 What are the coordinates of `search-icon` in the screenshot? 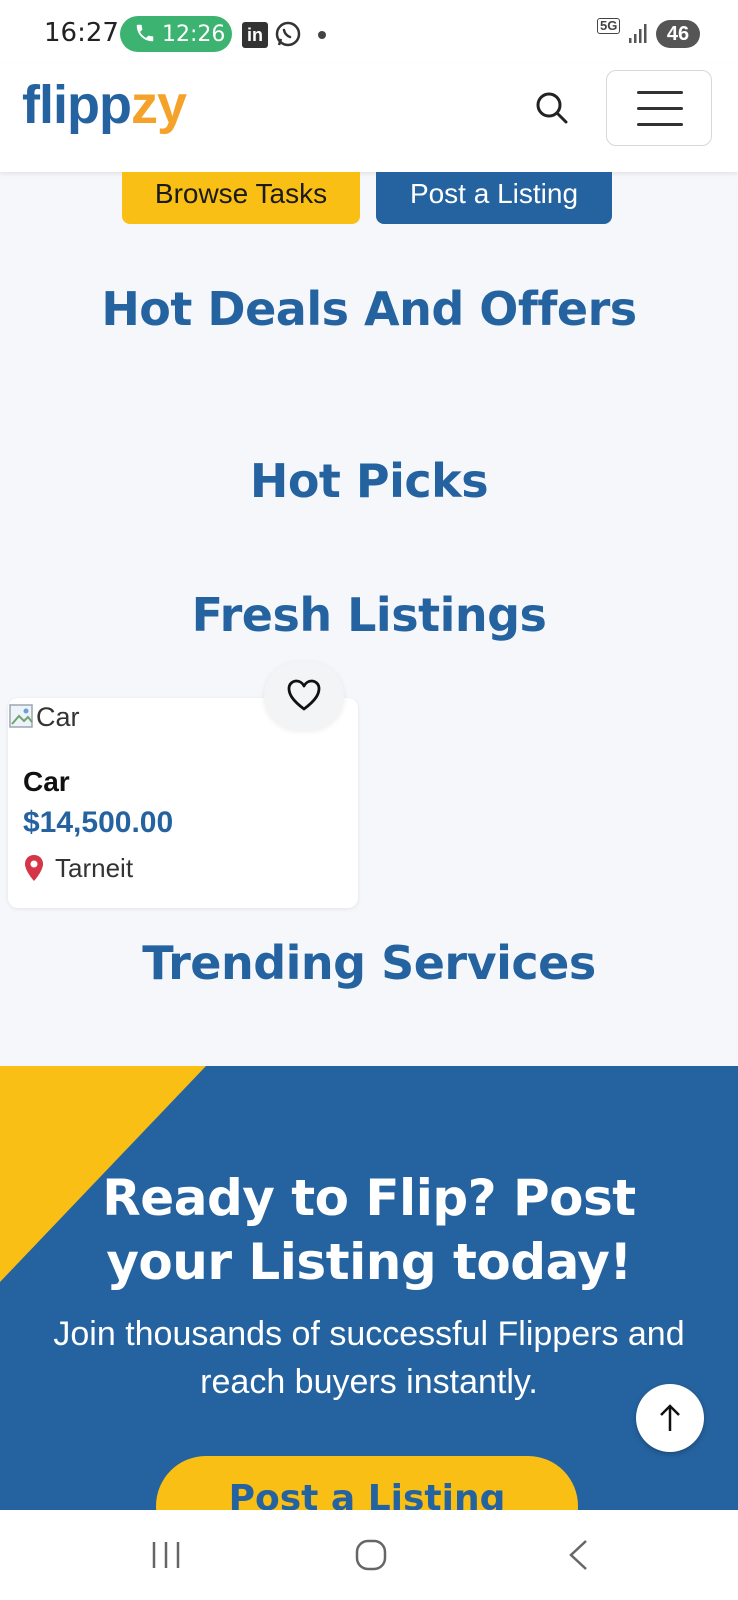 It's located at (552, 108).